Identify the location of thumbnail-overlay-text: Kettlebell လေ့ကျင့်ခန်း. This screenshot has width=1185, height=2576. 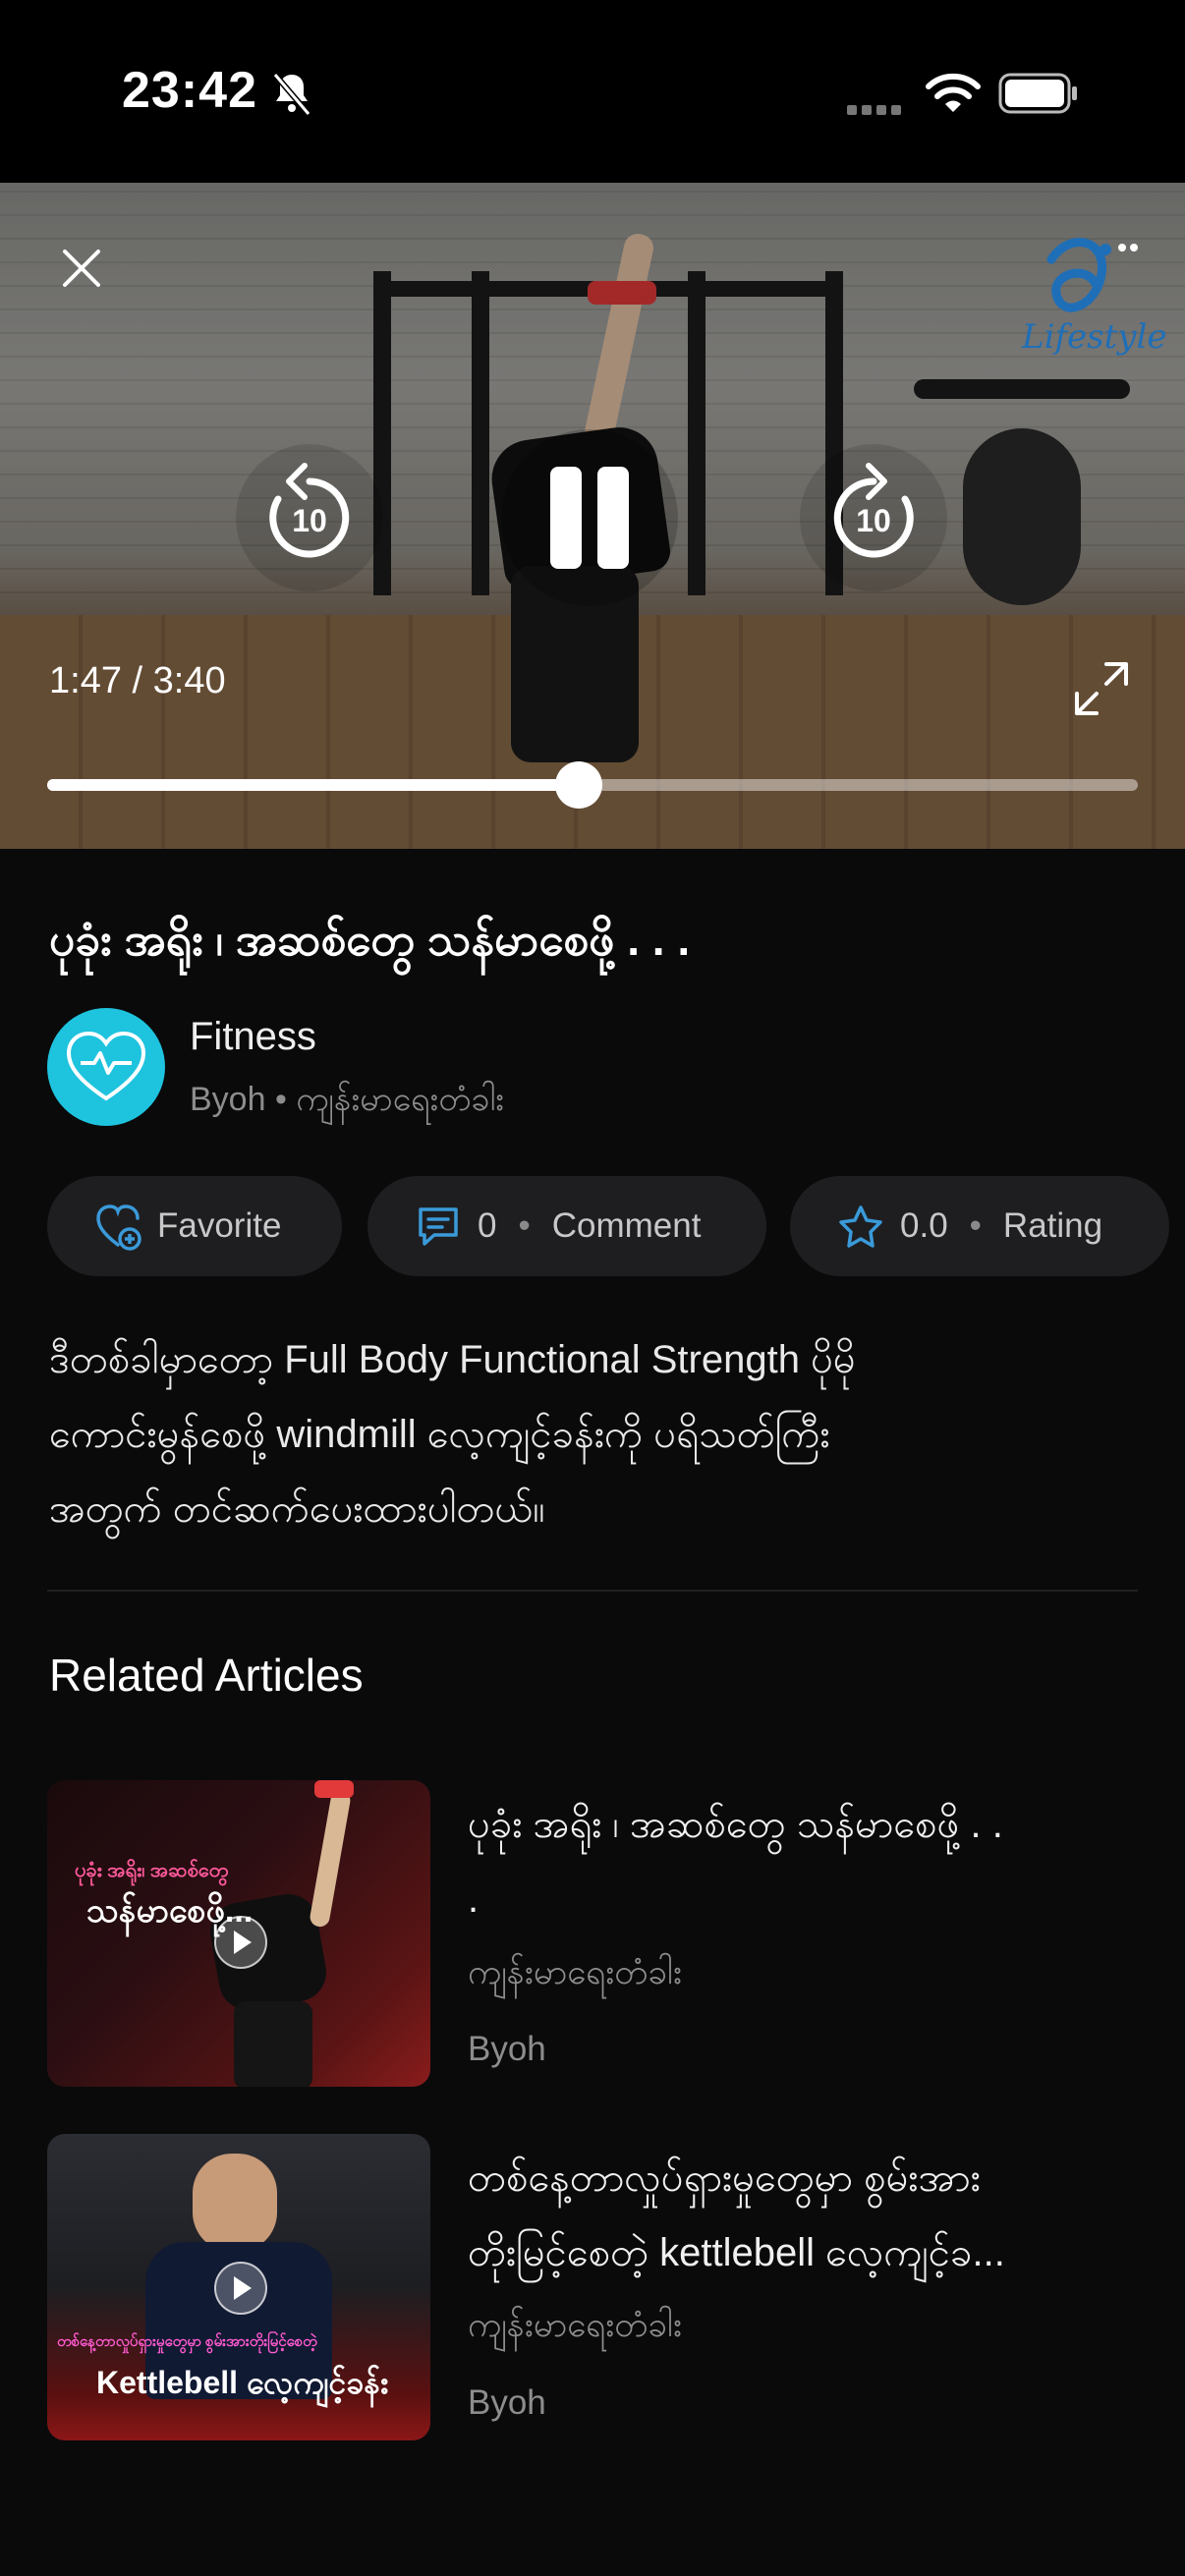
(243, 2382).